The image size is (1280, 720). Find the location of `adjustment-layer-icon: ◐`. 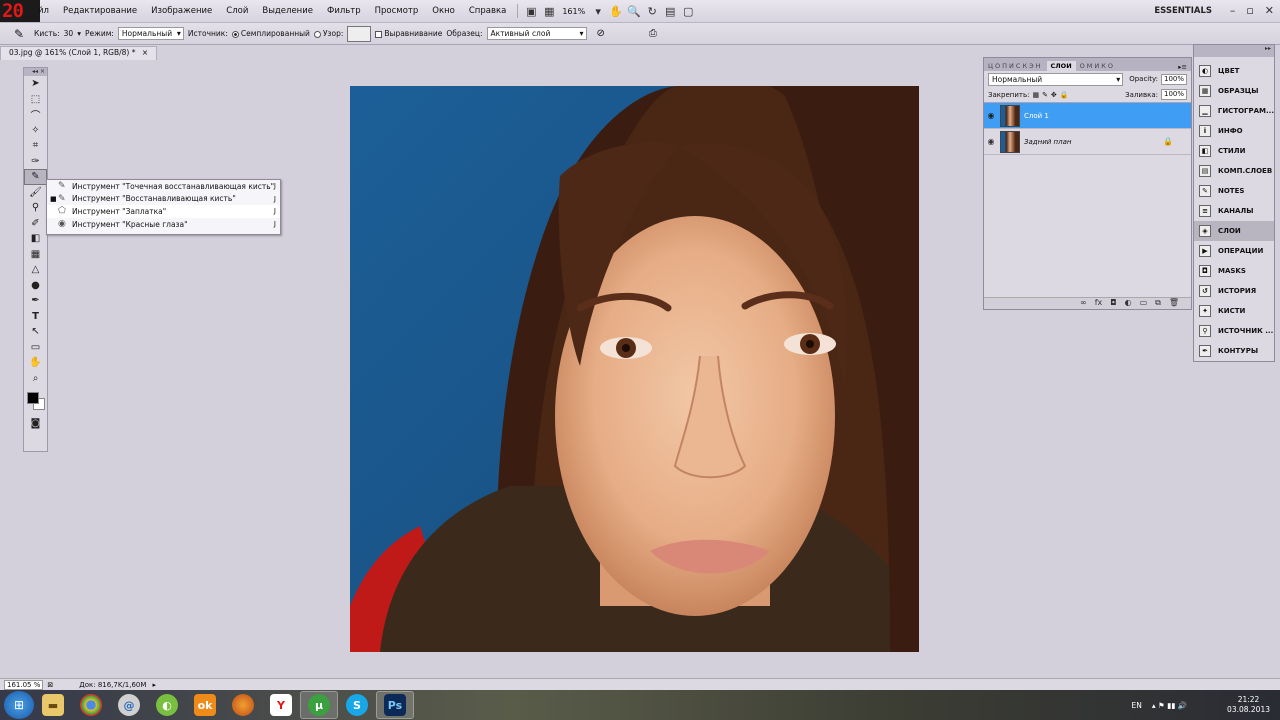

adjustment-layer-icon: ◐ is located at coordinates (1128, 303).